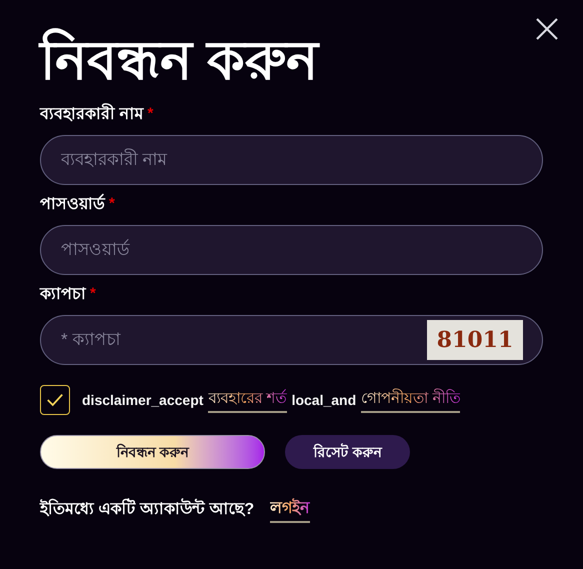  What do you see at coordinates (475, 340) in the screenshot?
I see `captcha-image: 81011` at bounding box center [475, 340].